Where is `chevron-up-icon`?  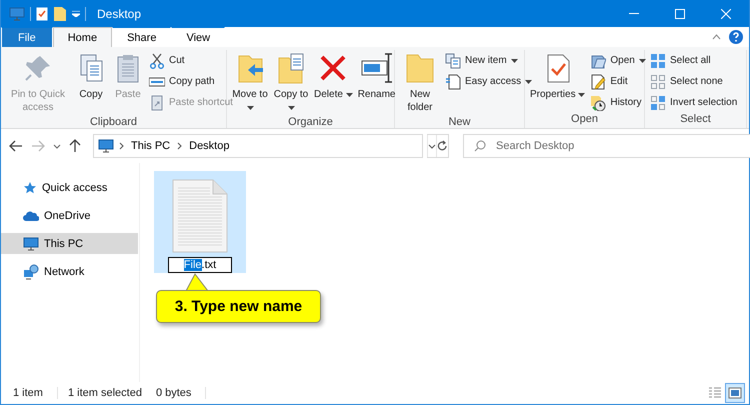
chevron-up-icon is located at coordinates (716, 37).